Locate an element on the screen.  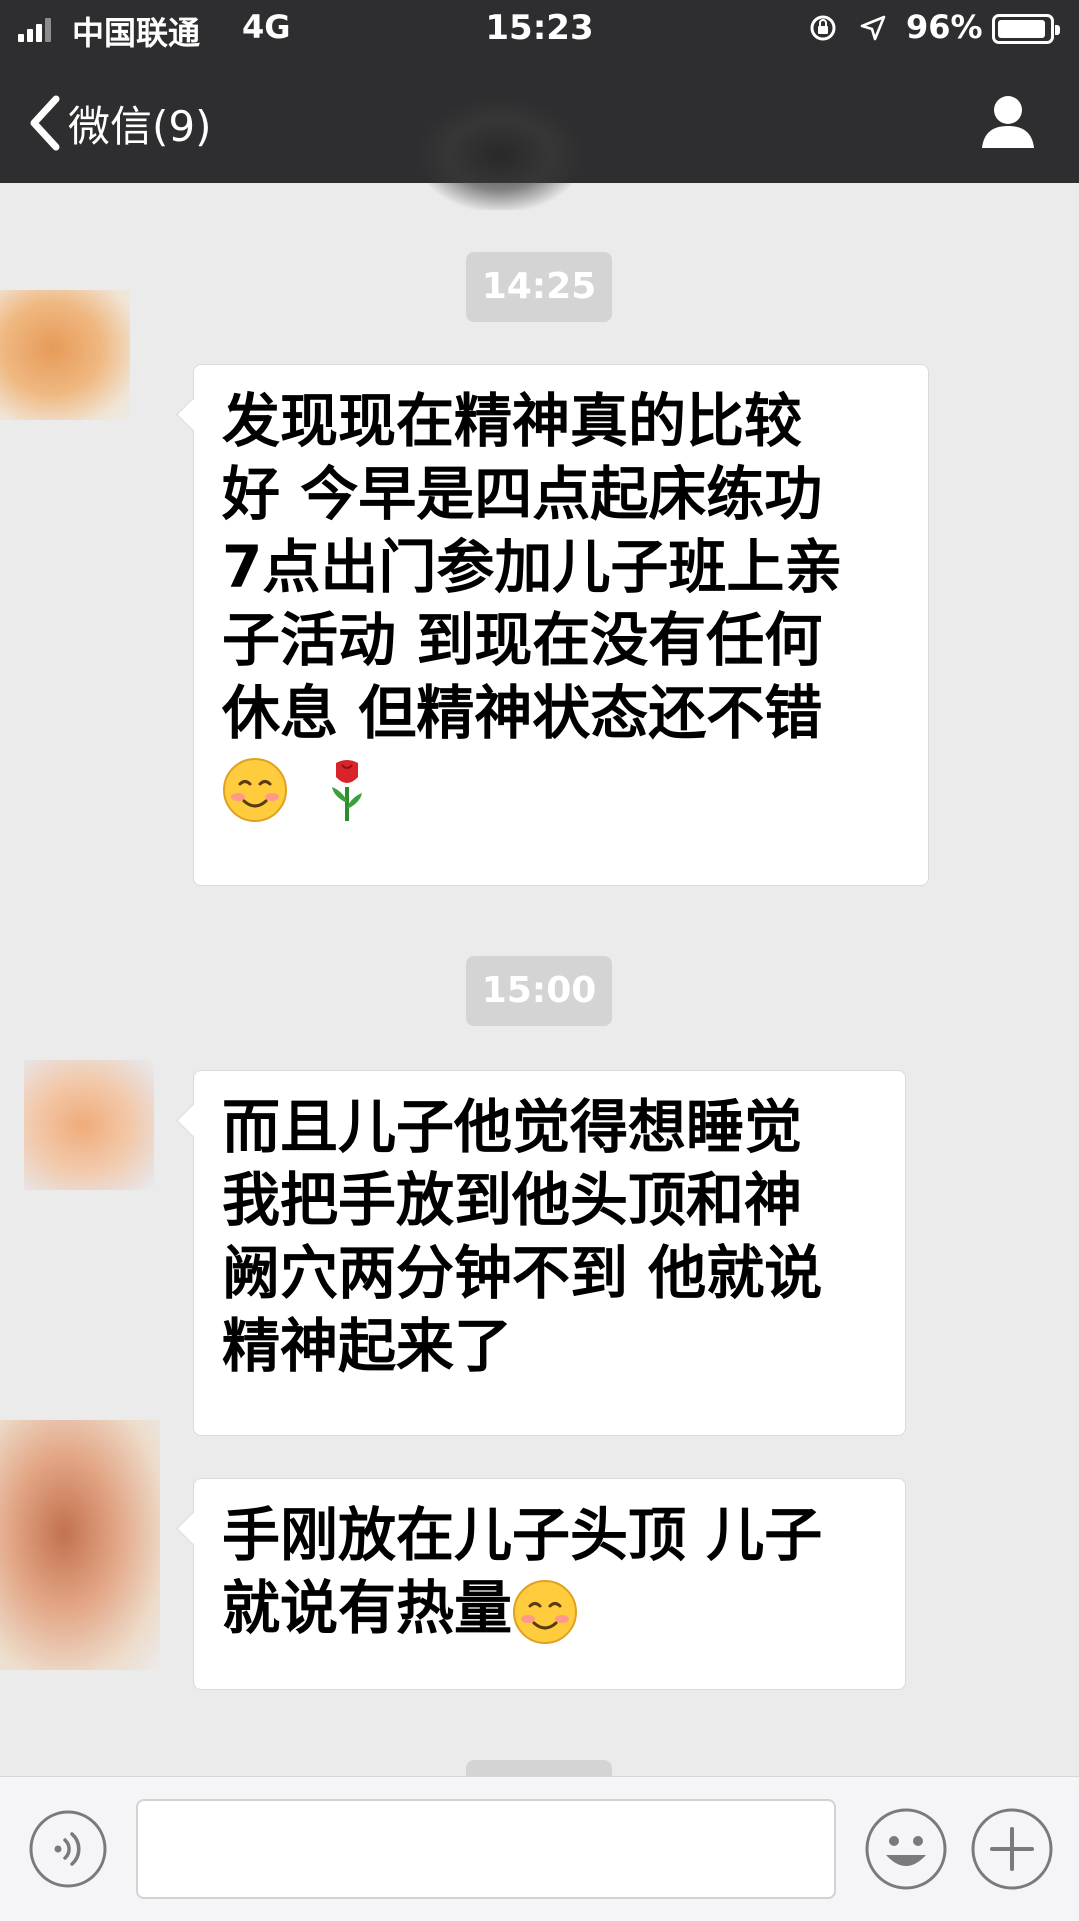
message-line: 休息 但精神状态还不错 is located at coordinates (522, 713).